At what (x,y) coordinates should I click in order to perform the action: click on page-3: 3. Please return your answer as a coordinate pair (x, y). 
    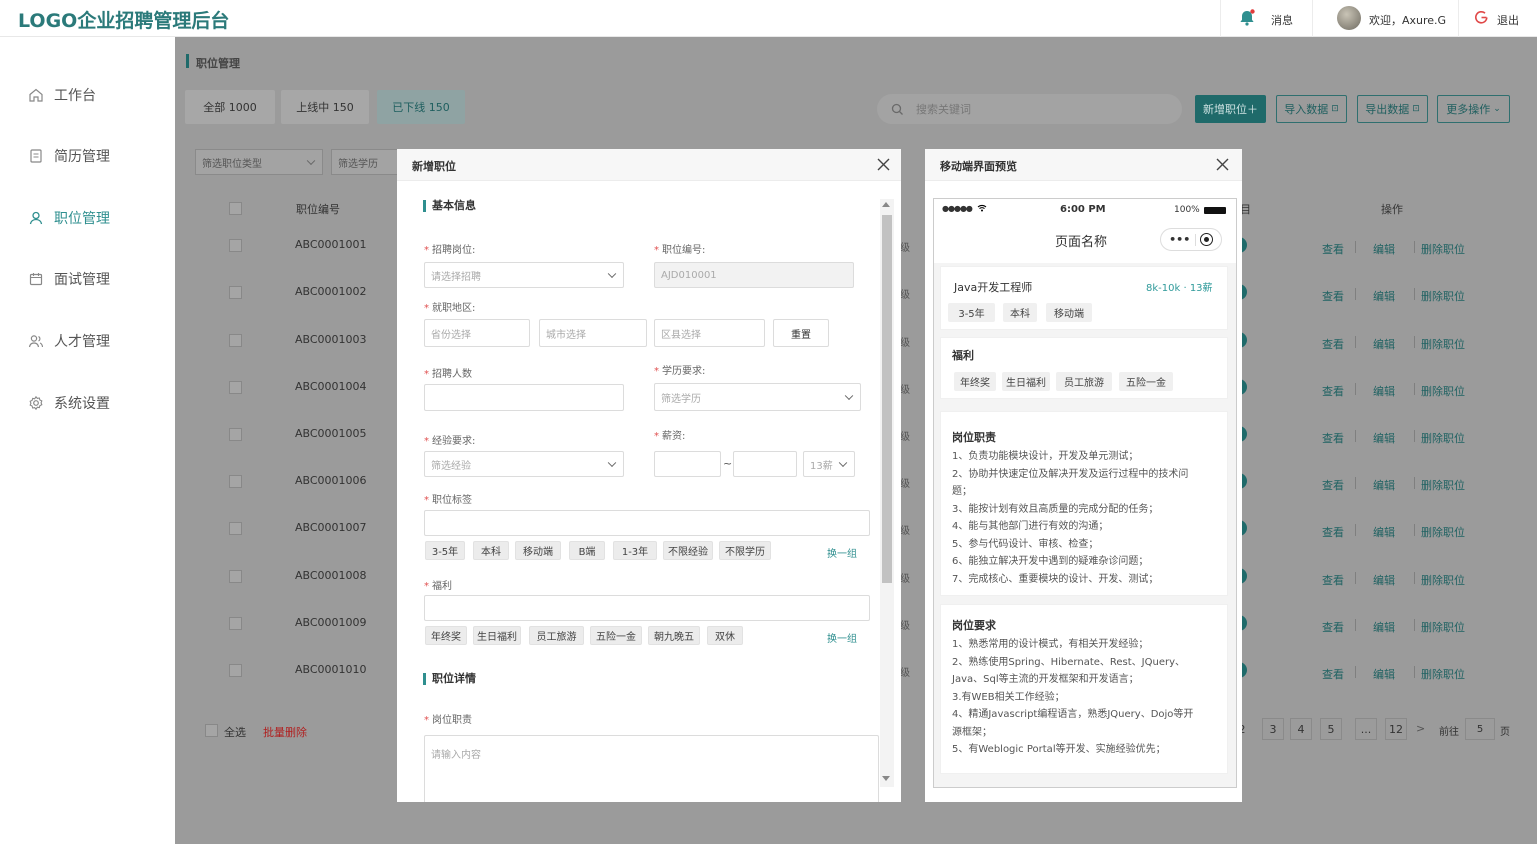
    Looking at the image, I should click on (1273, 729).